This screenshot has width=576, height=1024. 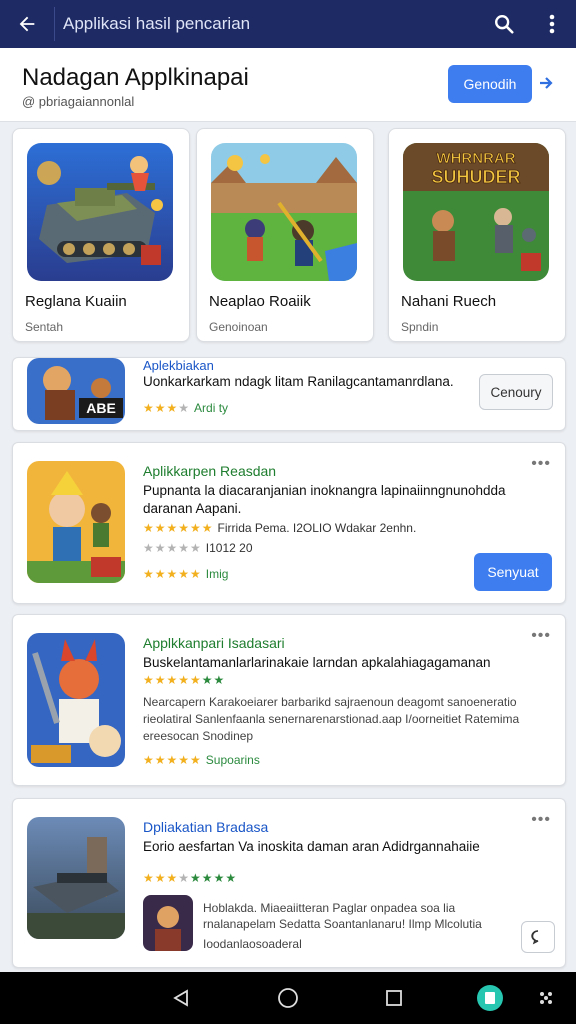 I want to click on rating-text: Imig, so click(x=217, y=574).